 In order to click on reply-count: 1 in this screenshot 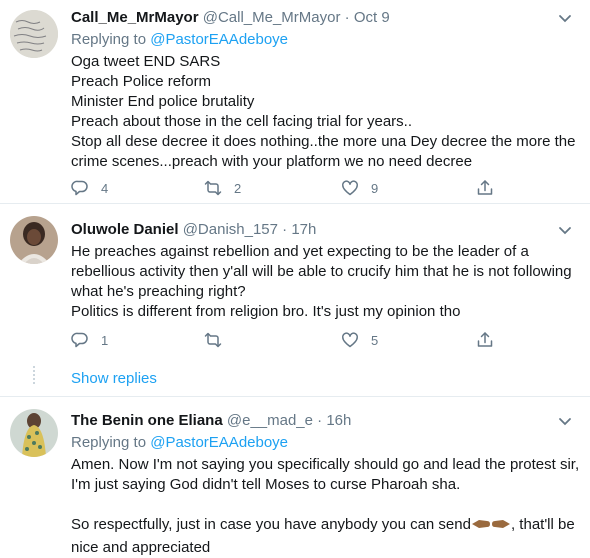, I will do `click(105, 340)`.